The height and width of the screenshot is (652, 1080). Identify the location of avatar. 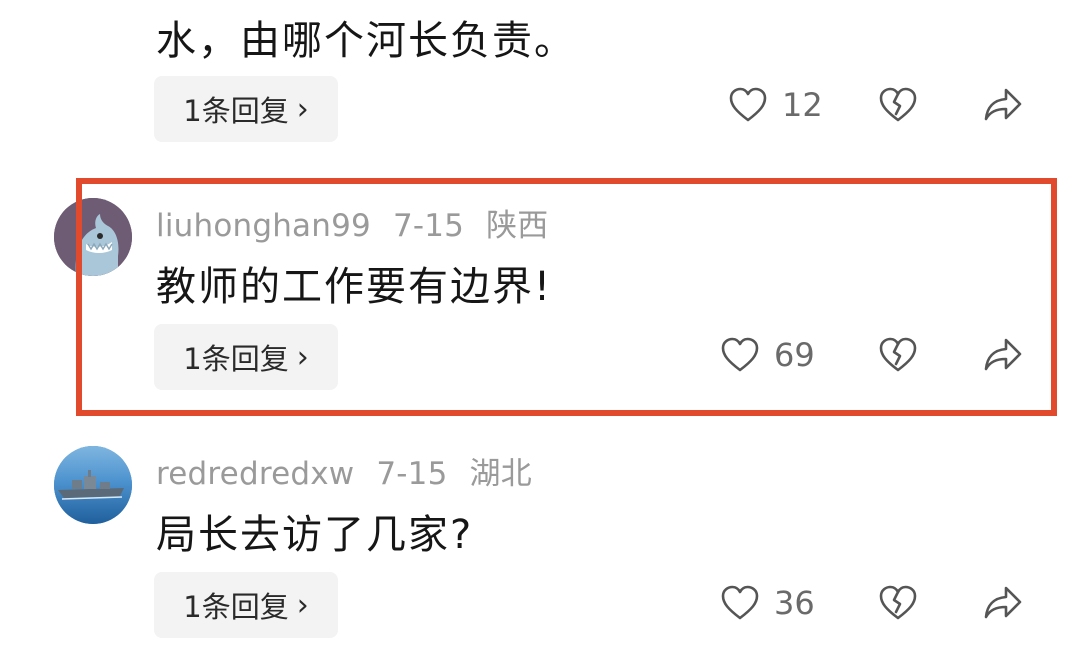
(93, 485).